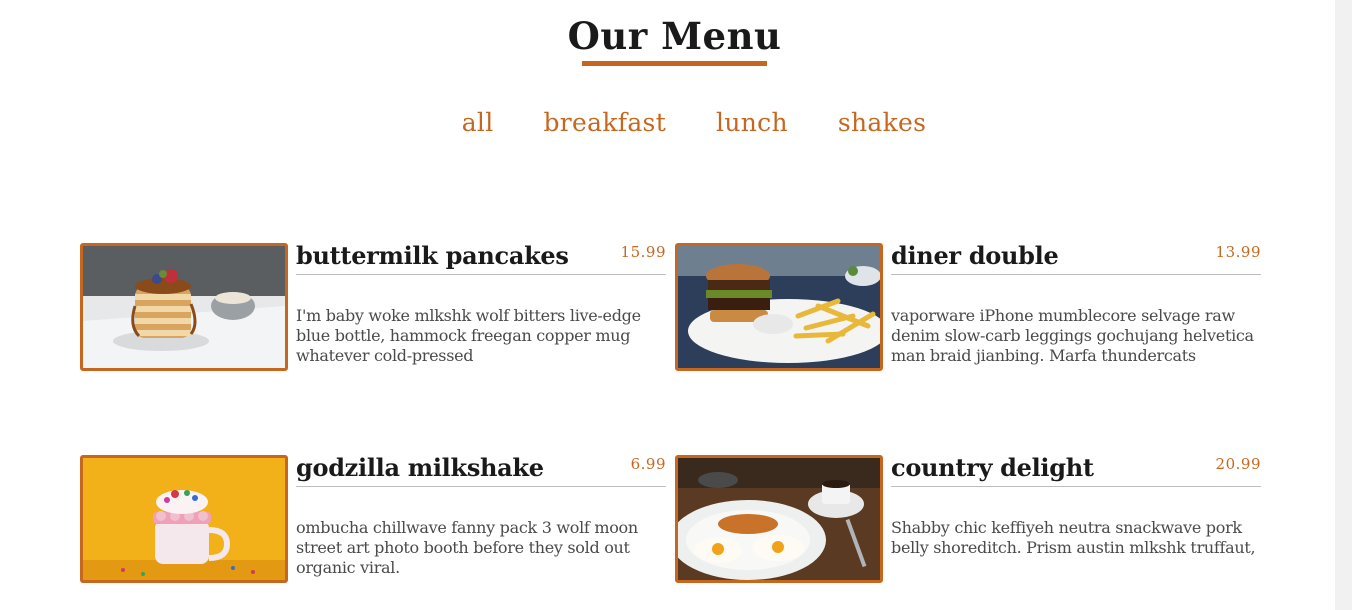 This screenshot has width=1352, height=610. What do you see at coordinates (779, 519) in the screenshot?
I see `eggs-photo` at bounding box center [779, 519].